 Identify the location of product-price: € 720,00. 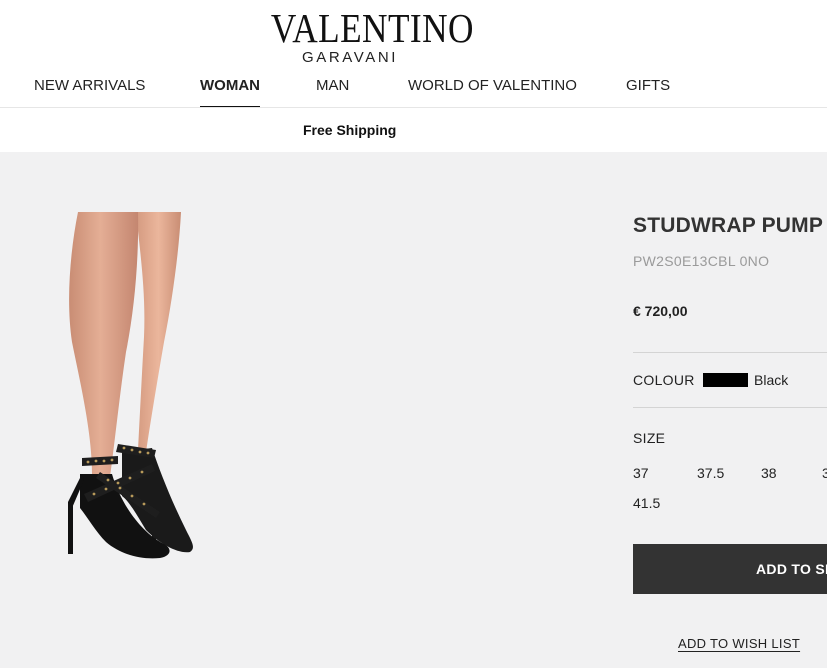
(660, 311).